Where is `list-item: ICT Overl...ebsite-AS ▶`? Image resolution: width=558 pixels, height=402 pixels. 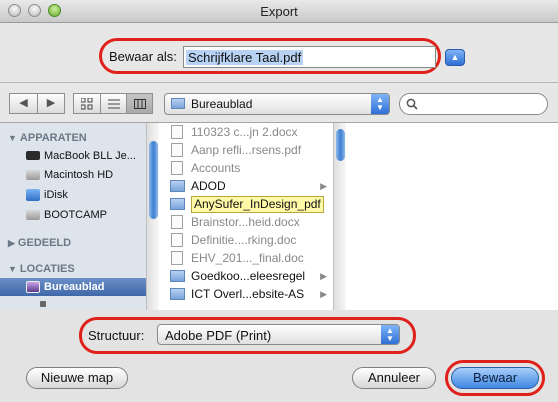
list-item: ICT Overl...ebsite-AS ▶ is located at coordinates (246, 294).